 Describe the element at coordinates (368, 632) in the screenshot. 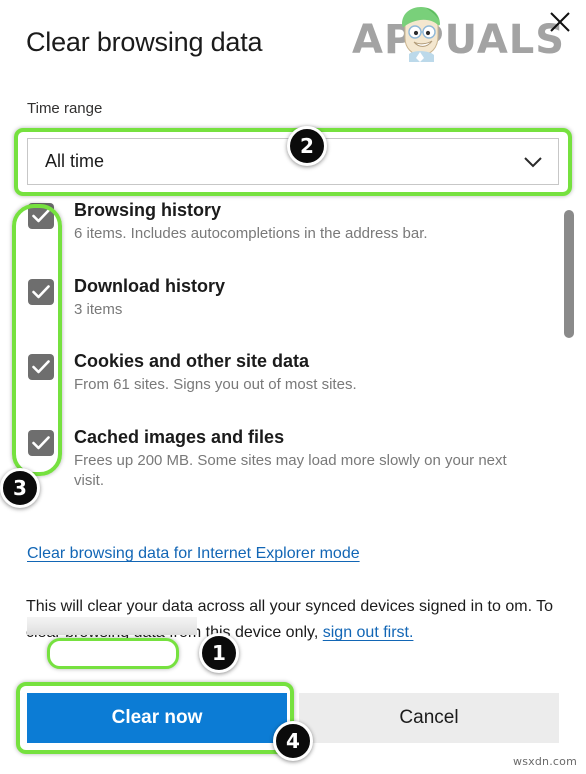

I see `sign-out-first-link: sign out first.` at that location.